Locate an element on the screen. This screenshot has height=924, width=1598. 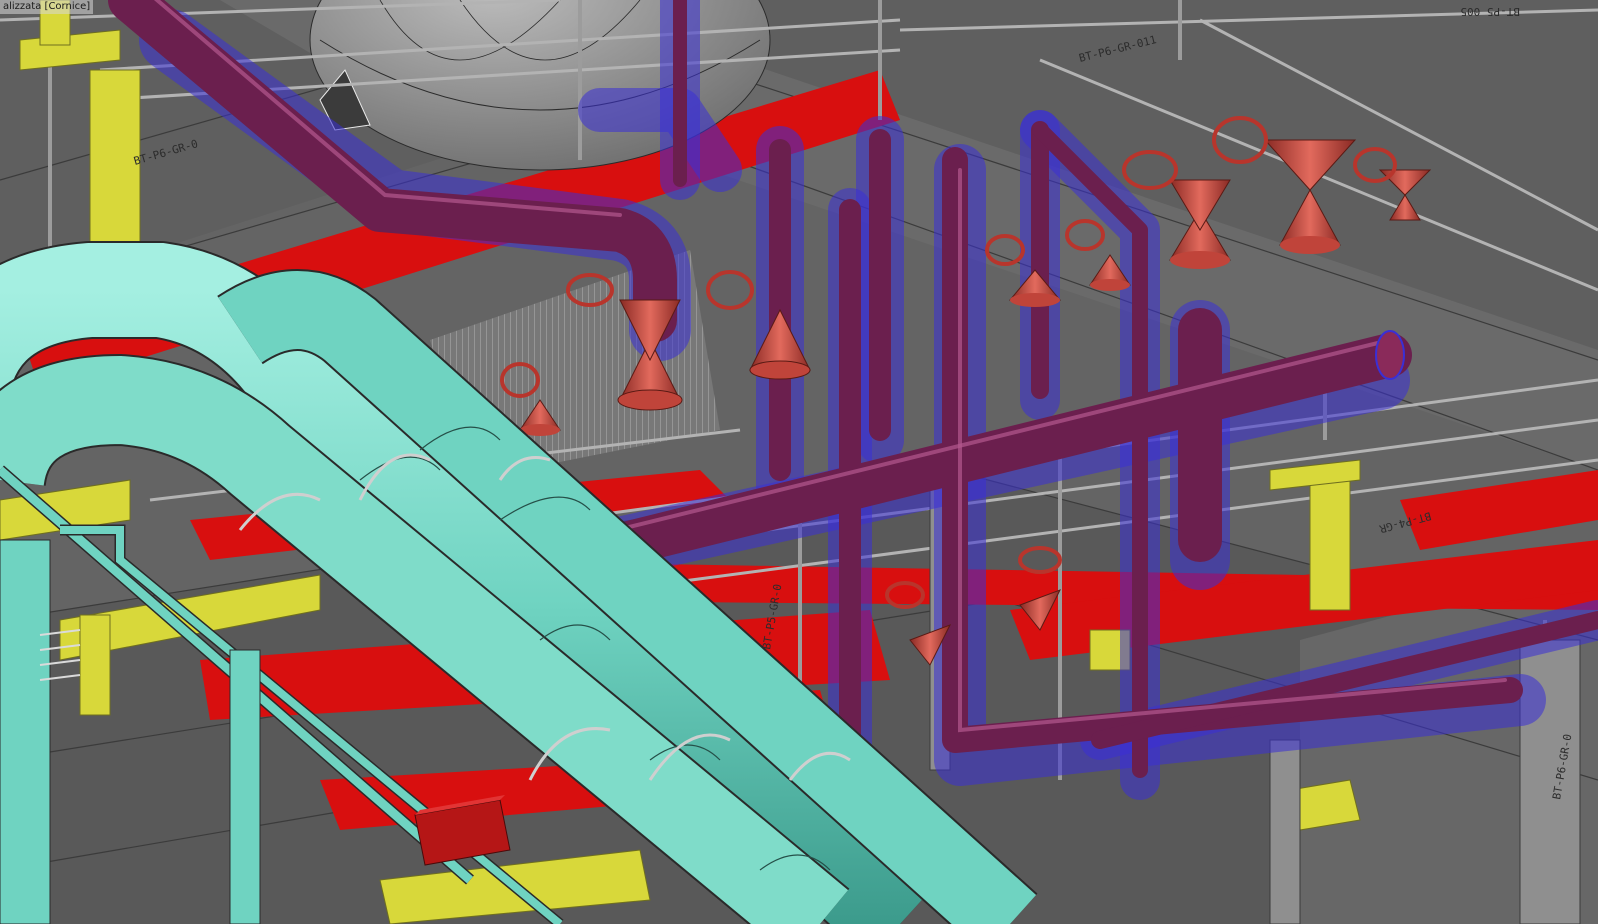
viewport-label: alizzata [Cornice] is located at coordinates (47, 7).